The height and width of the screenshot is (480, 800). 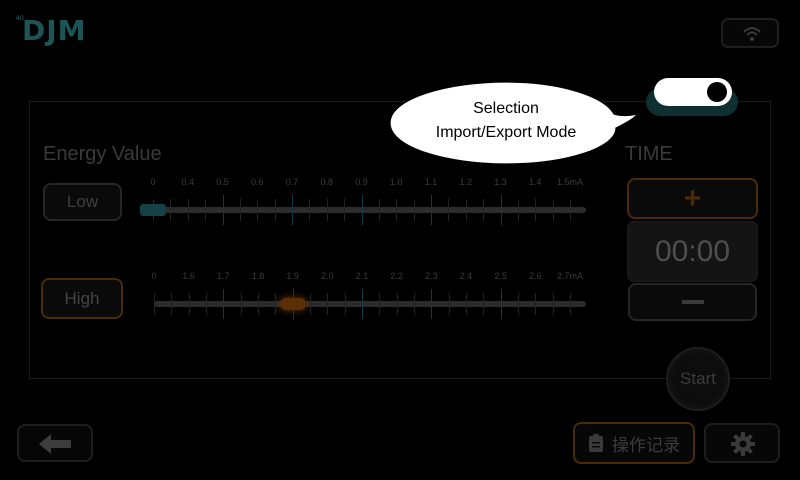 What do you see at coordinates (742, 443) in the screenshot?
I see `settings-button` at bounding box center [742, 443].